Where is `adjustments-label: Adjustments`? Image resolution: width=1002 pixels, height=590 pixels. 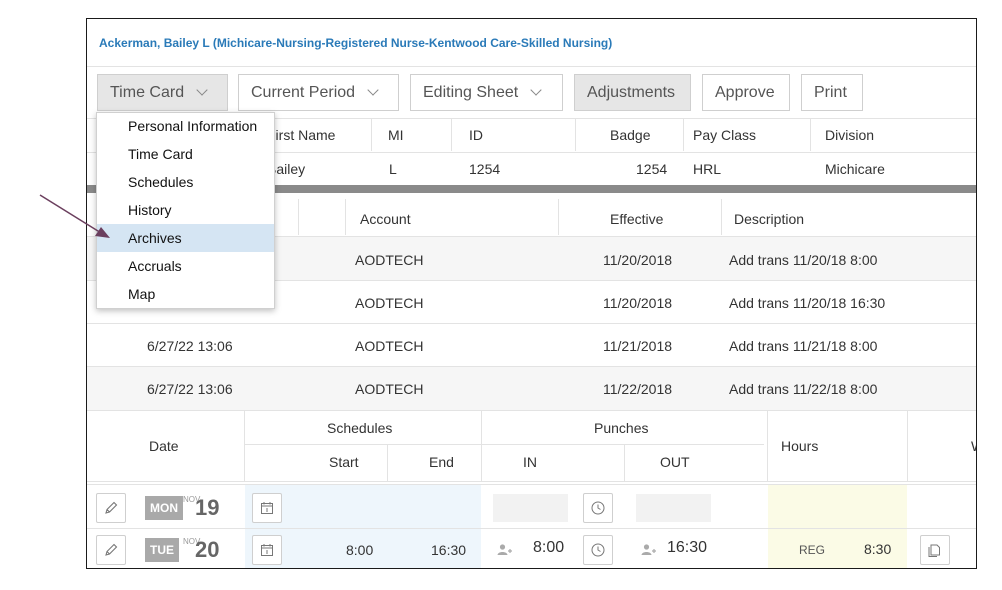
adjustments-label: Adjustments is located at coordinates (631, 92).